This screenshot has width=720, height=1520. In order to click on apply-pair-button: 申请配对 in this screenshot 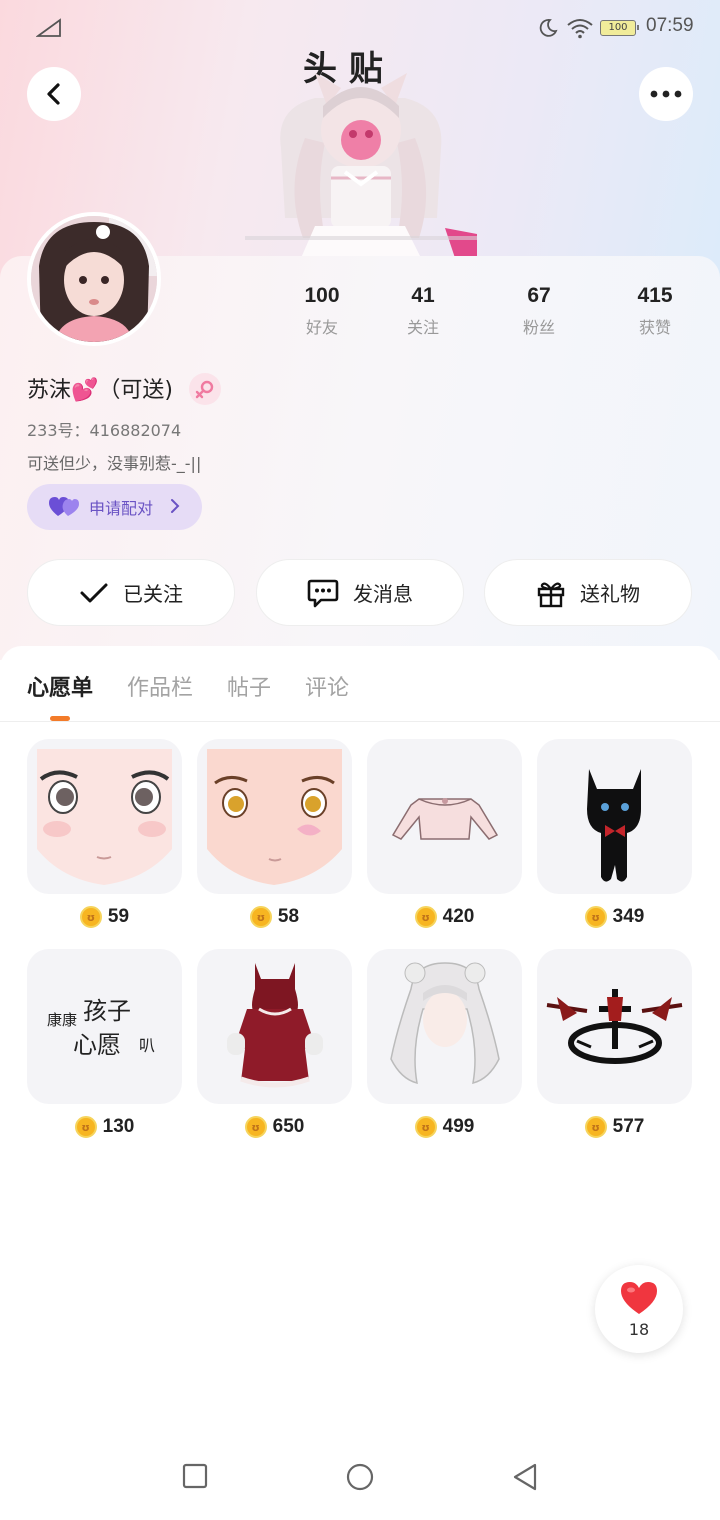, I will do `click(114, 507)`.